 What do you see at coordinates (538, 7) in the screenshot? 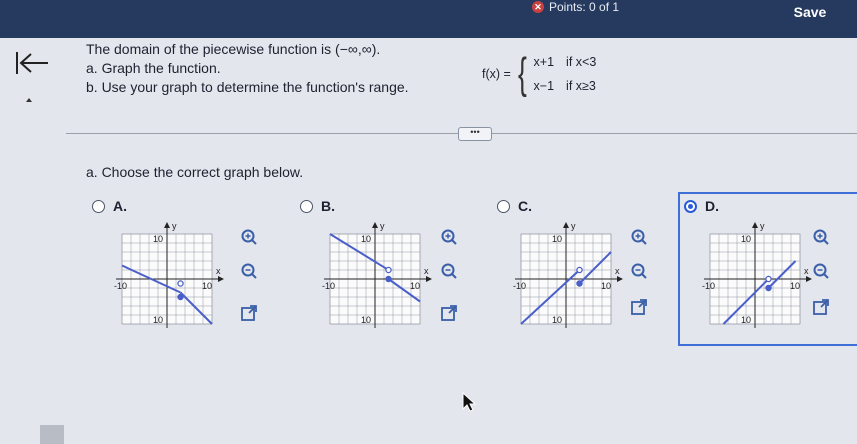
I see `x-circle-icon: ✕` at bounding box center [538, 7].